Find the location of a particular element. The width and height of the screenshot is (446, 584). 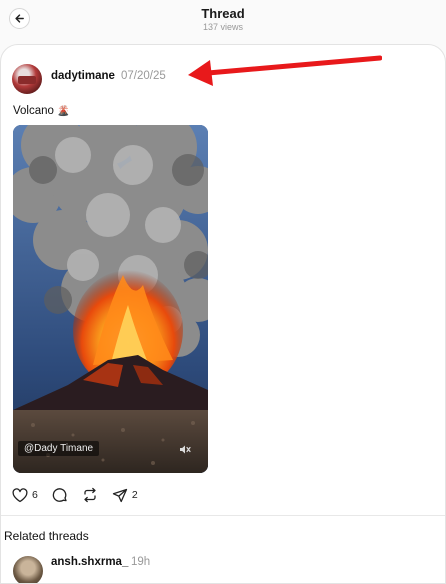

repost-icon is located at coordinates (90, 495).